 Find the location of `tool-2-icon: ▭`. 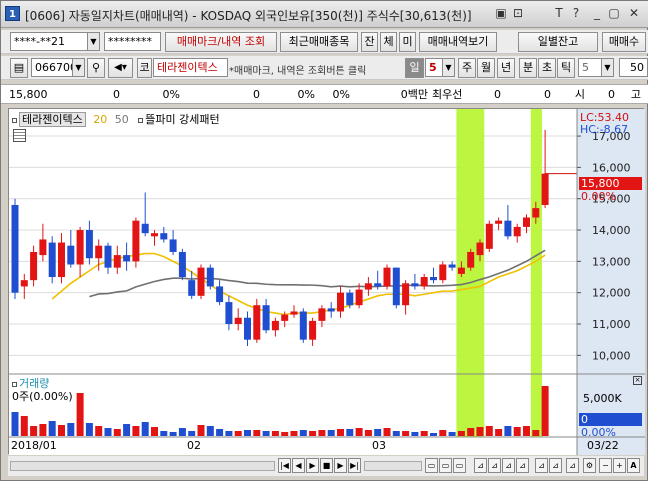

tool-2-icon: ▭ is located at coordinates (445, 465).